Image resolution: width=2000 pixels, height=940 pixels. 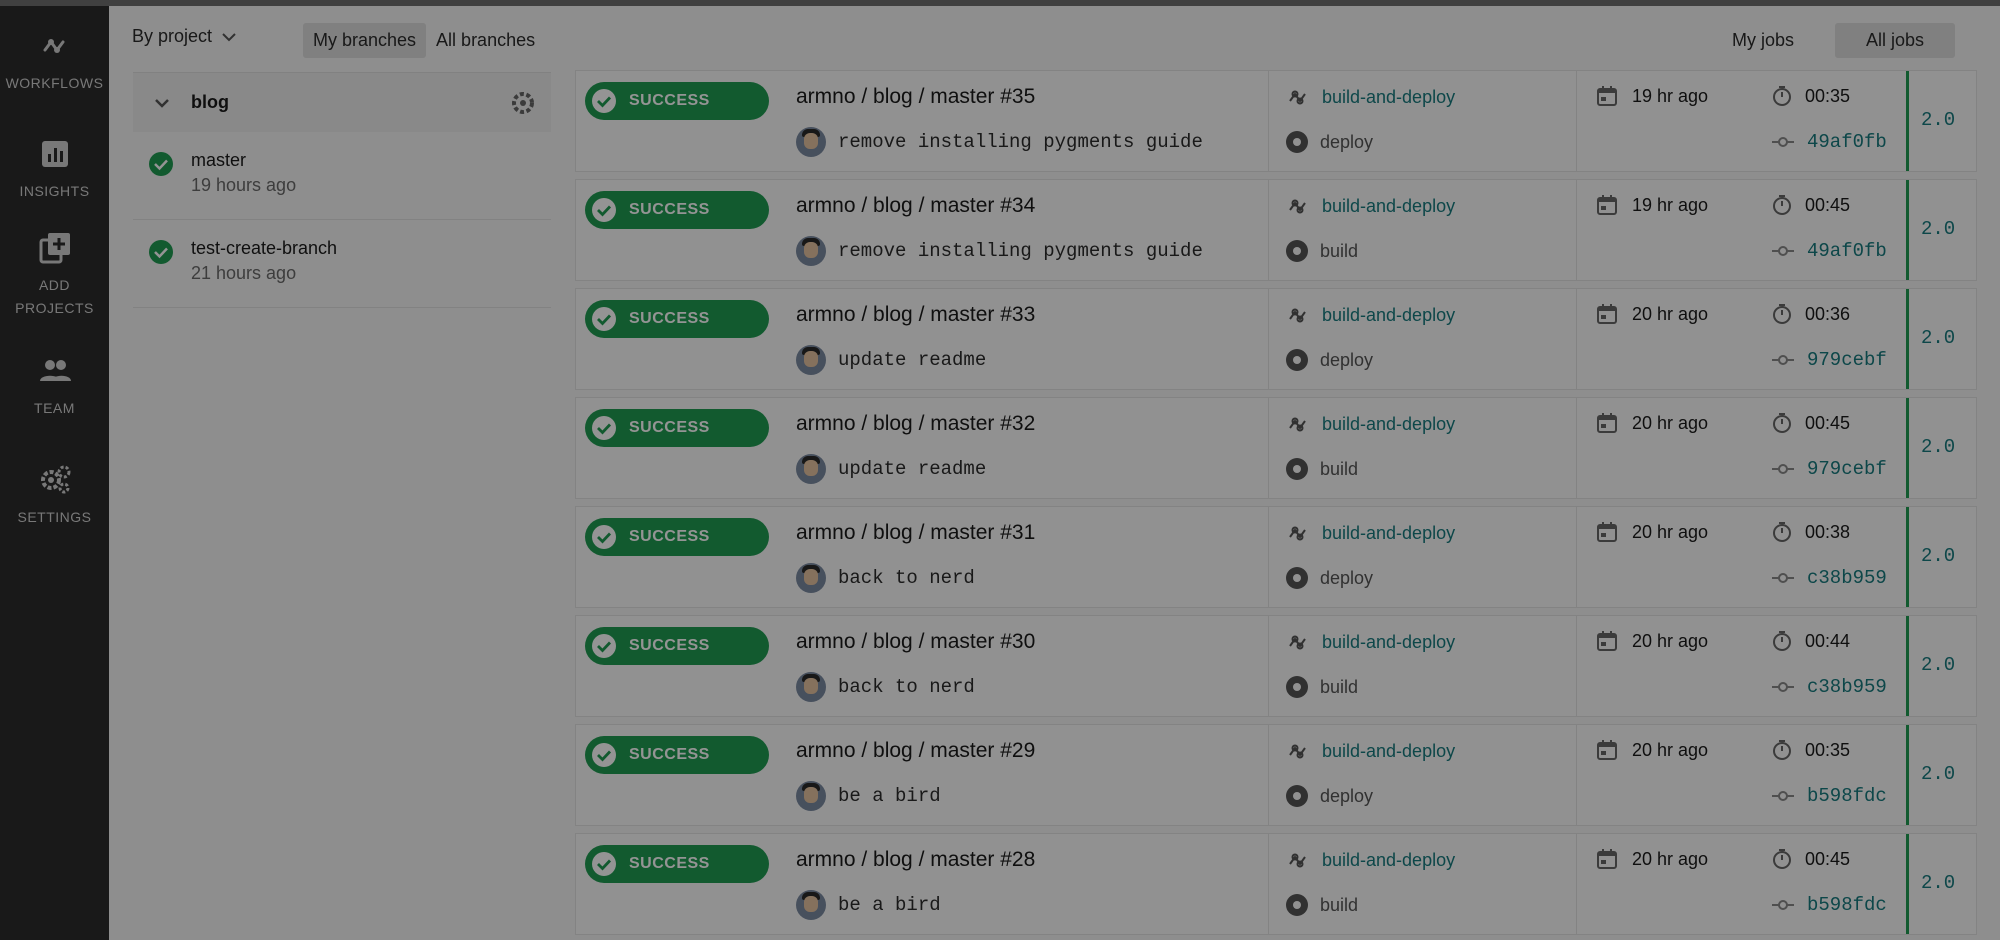 What do you see at coordinates (811, 905) in the screenshot?
I see `avatar` at bounding box center [811, 905].